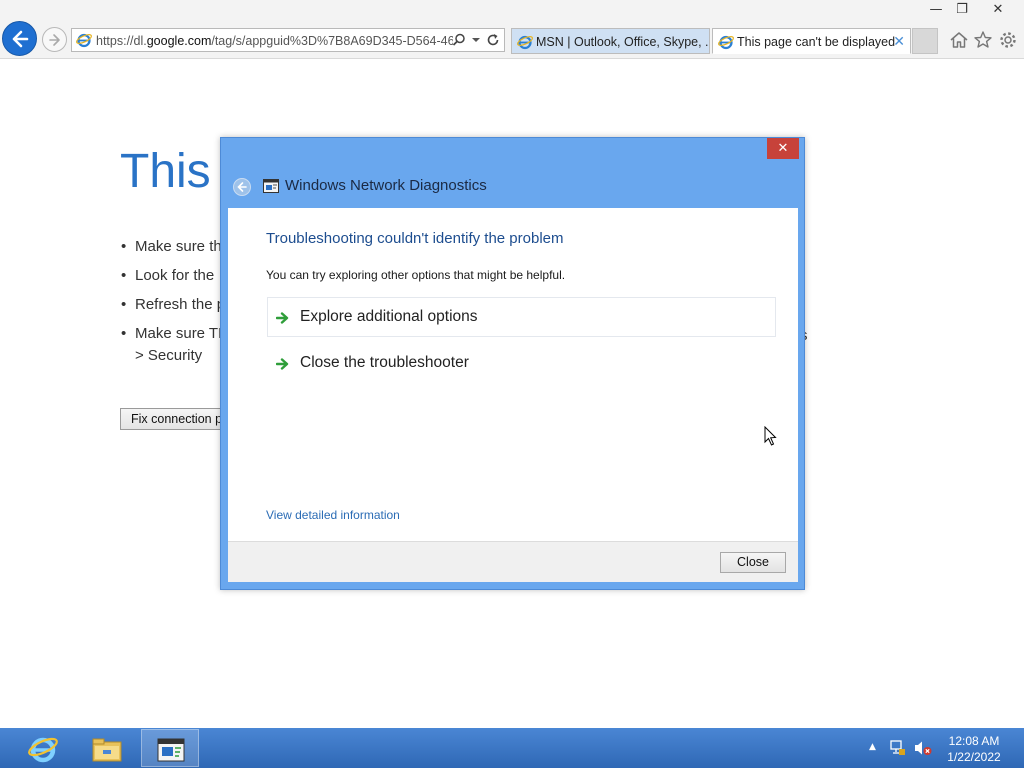  Describe the element at coordinates (983, 40) in the screenshot. I see `favorites-star-icon` at that location.